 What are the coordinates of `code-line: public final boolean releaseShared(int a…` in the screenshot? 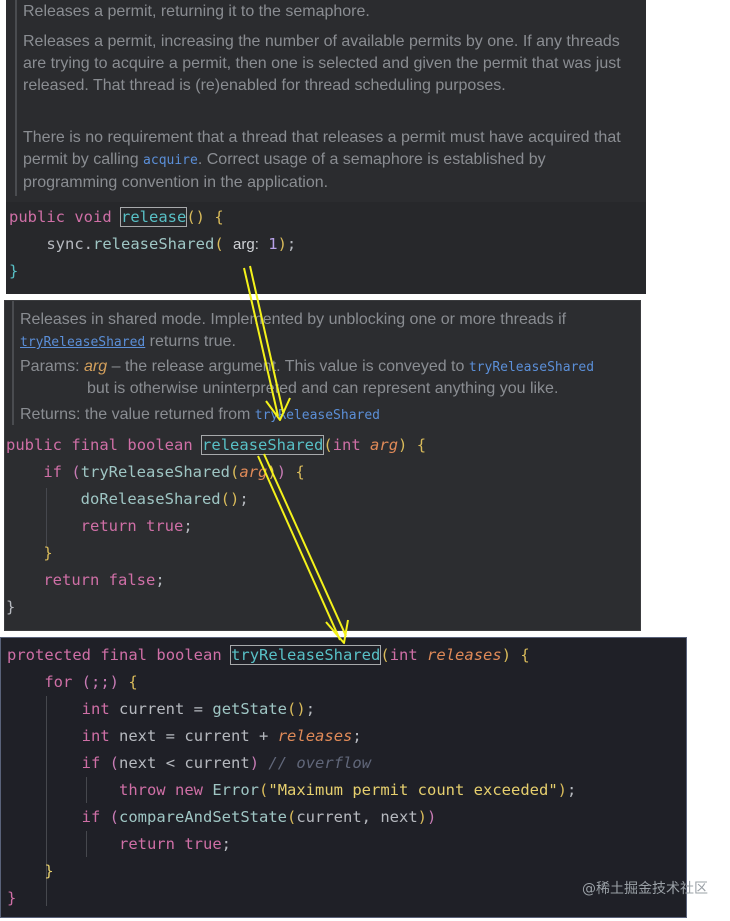 It's located at (216, 445).